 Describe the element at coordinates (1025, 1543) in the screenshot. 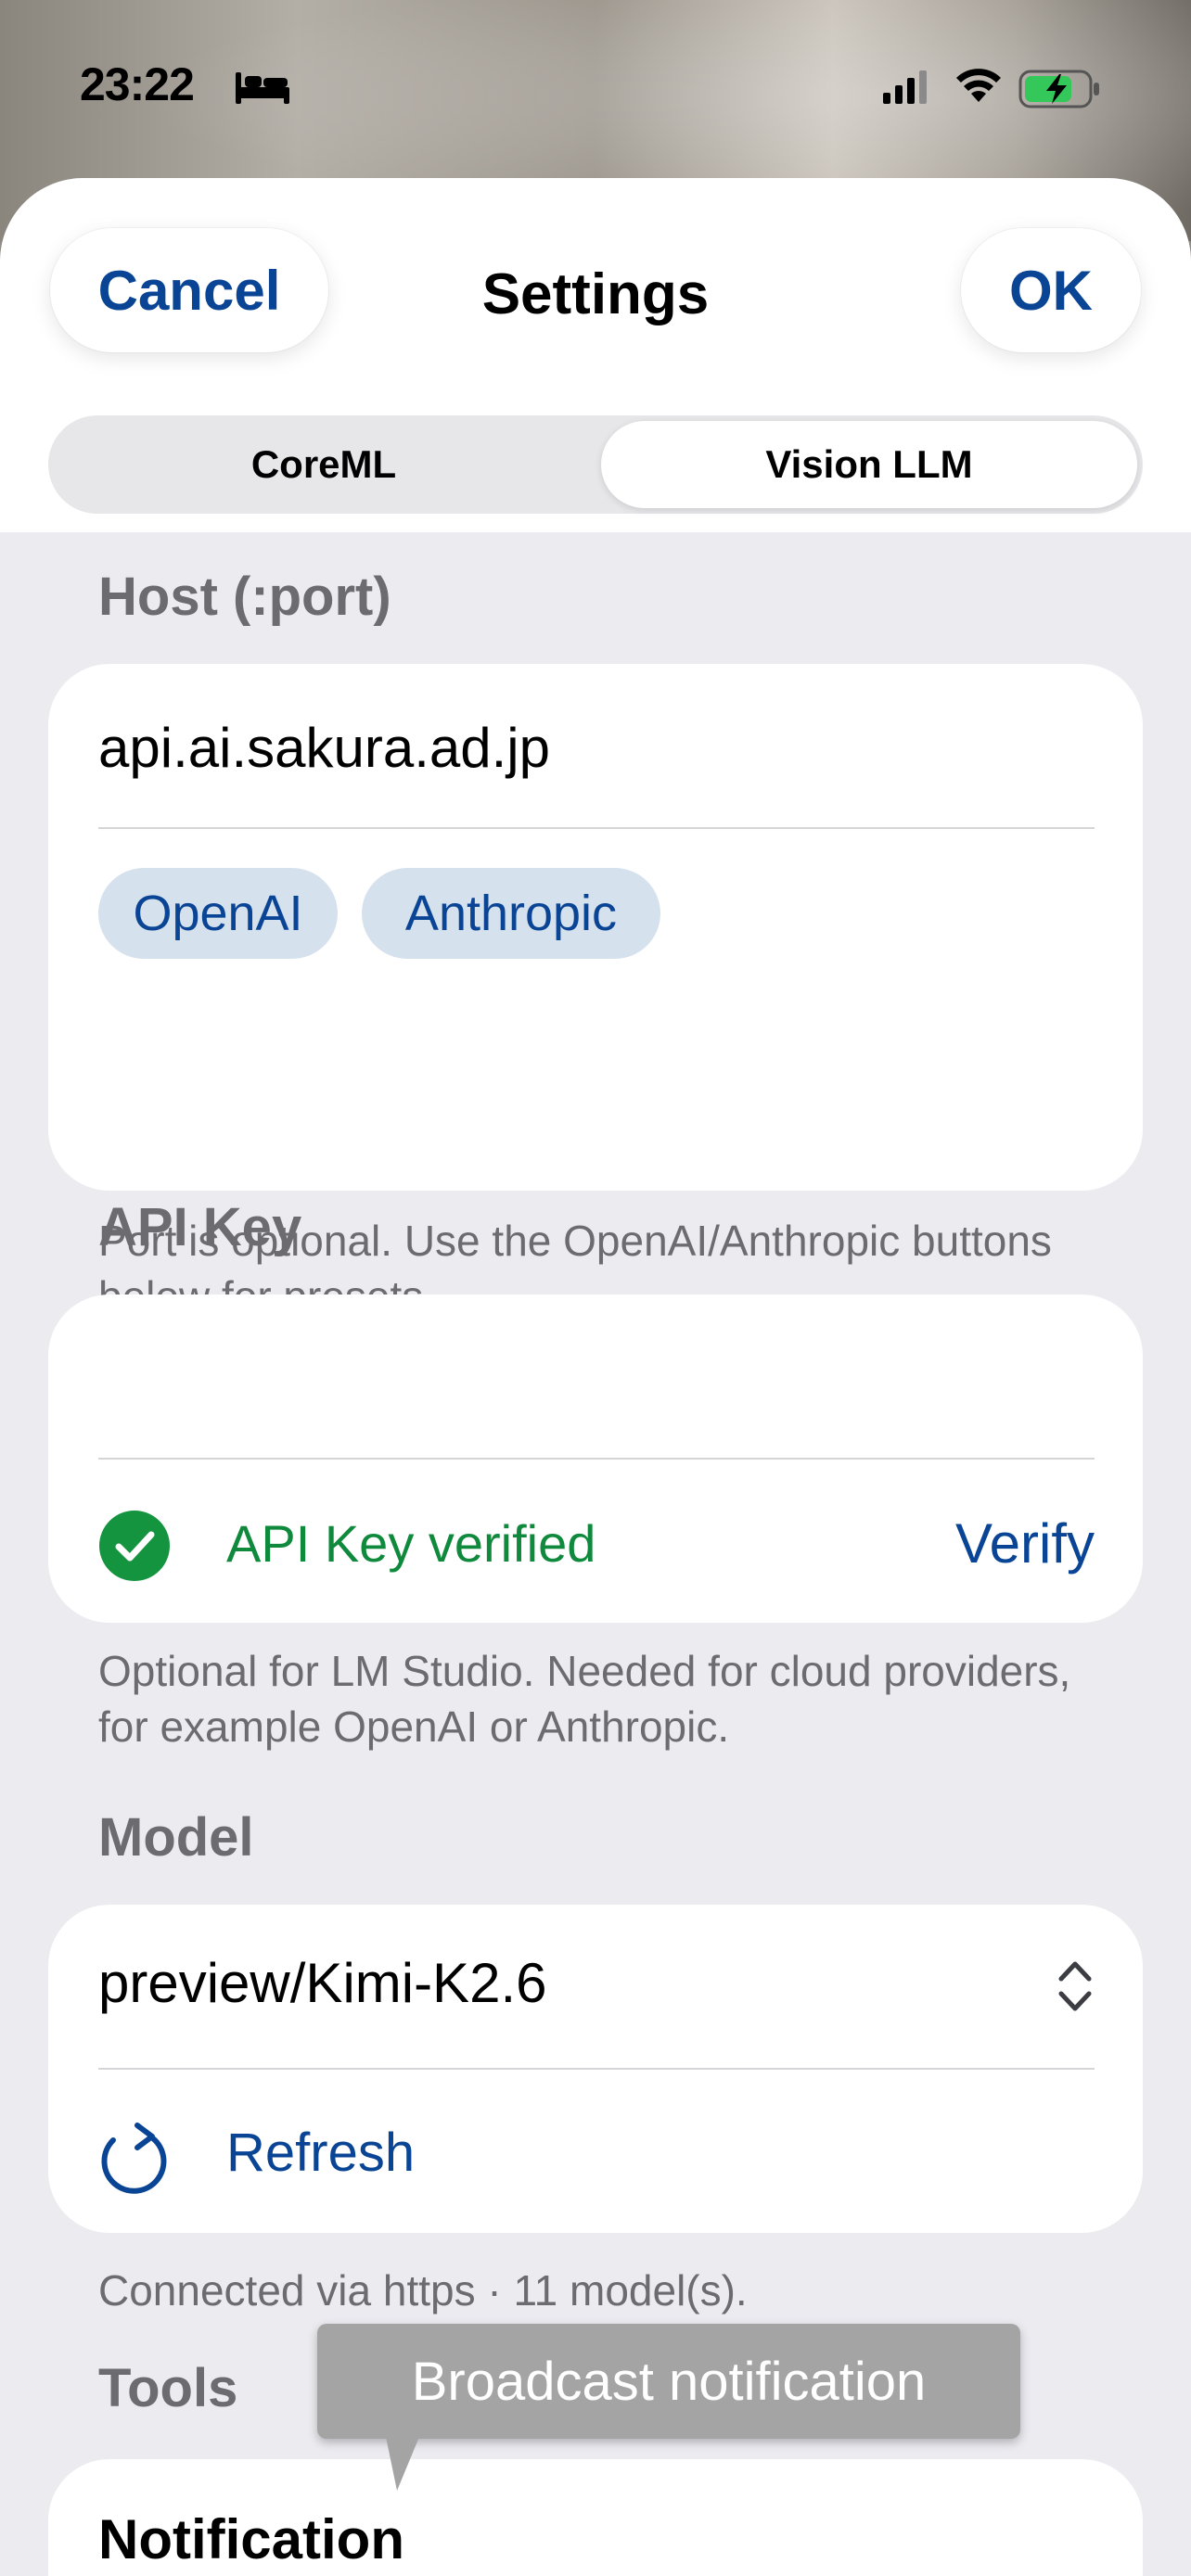

I see `verify-button: Verify` at that location.